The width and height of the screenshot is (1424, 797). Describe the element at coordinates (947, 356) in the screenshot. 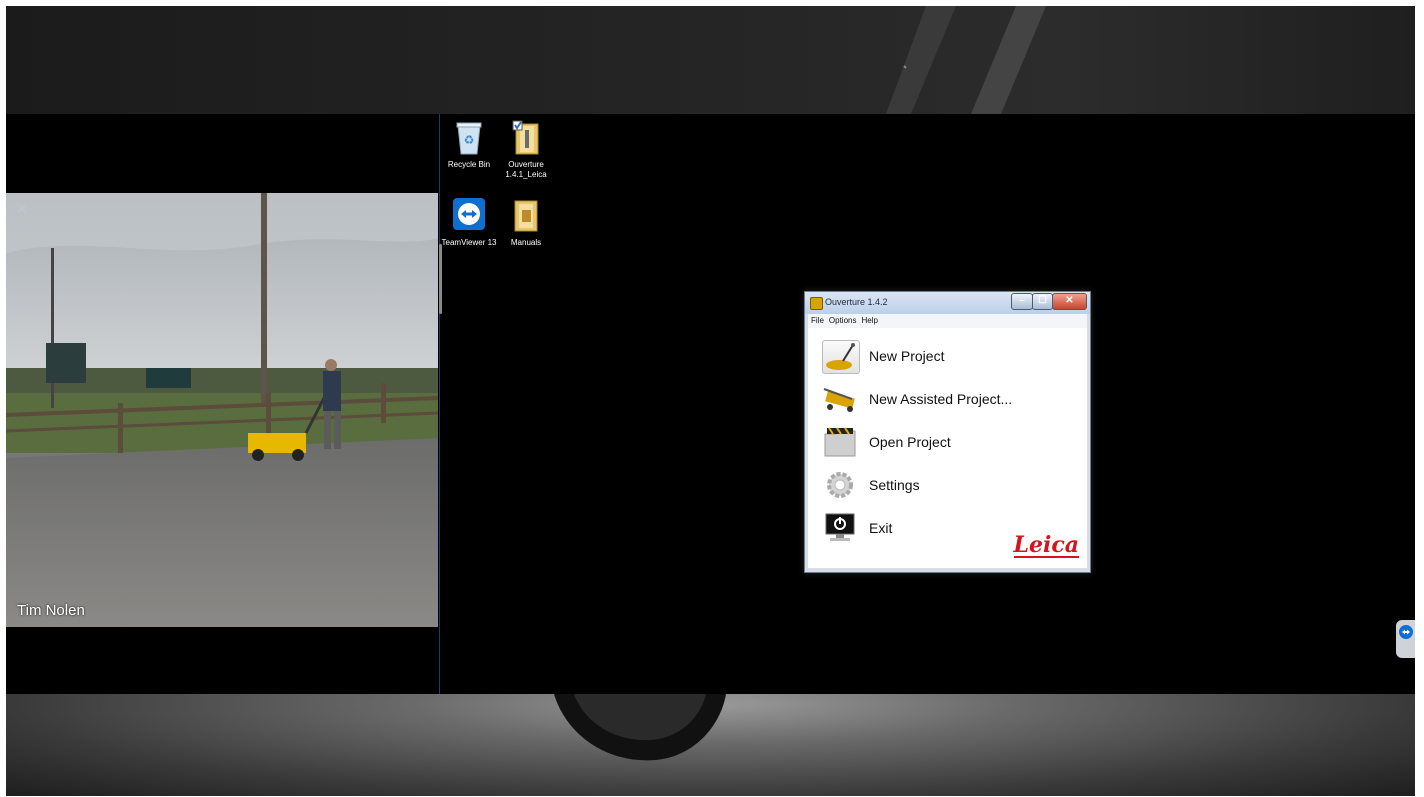

I see `new-project-button: New Project` at that location.